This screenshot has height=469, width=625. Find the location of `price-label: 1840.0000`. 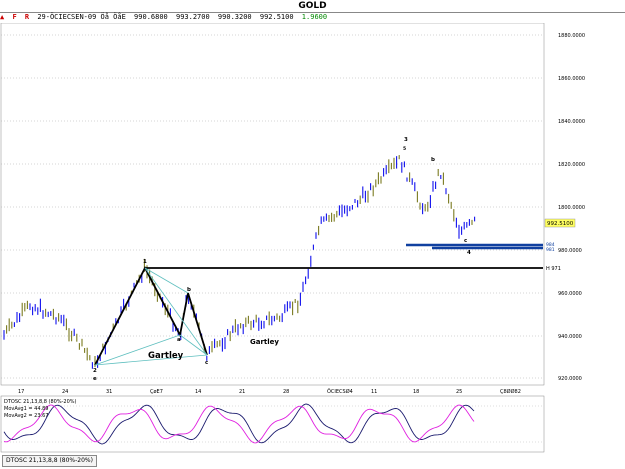

price-label: 1840.0000 is located at coordinates (571, 122).